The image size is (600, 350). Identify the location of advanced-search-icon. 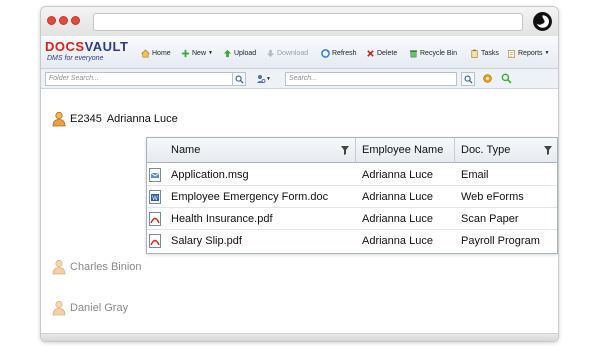
(506, 78).